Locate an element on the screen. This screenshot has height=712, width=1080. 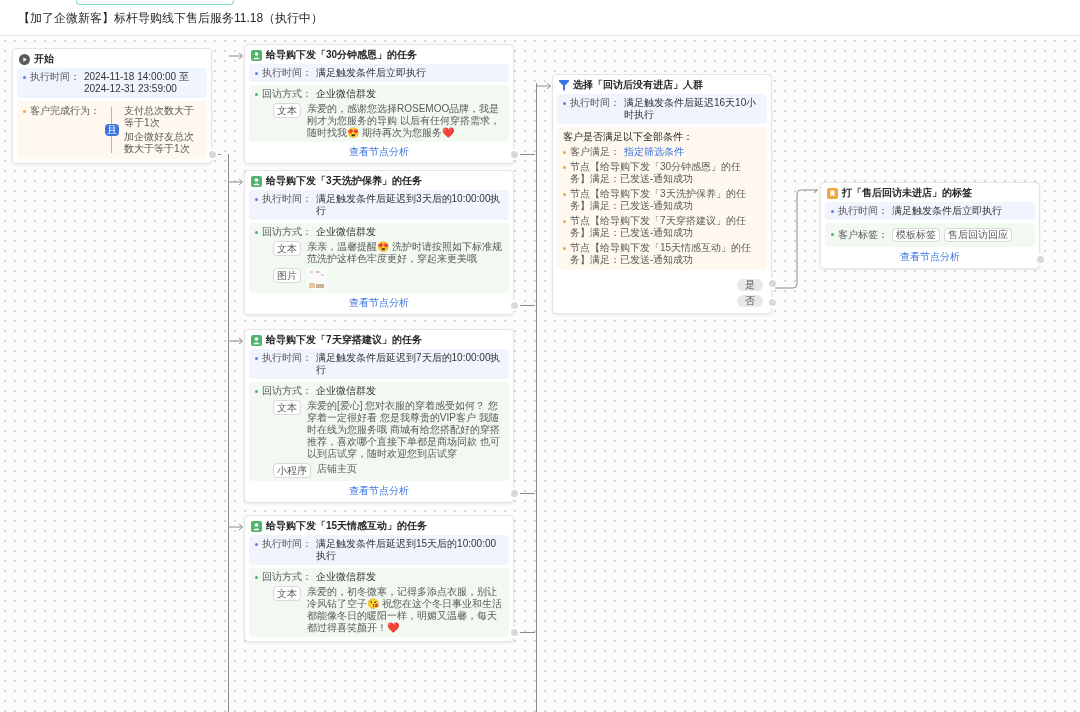
node-title: 给导购下发「3天洗护保养」的任务 is located at coordinates (344, 181).